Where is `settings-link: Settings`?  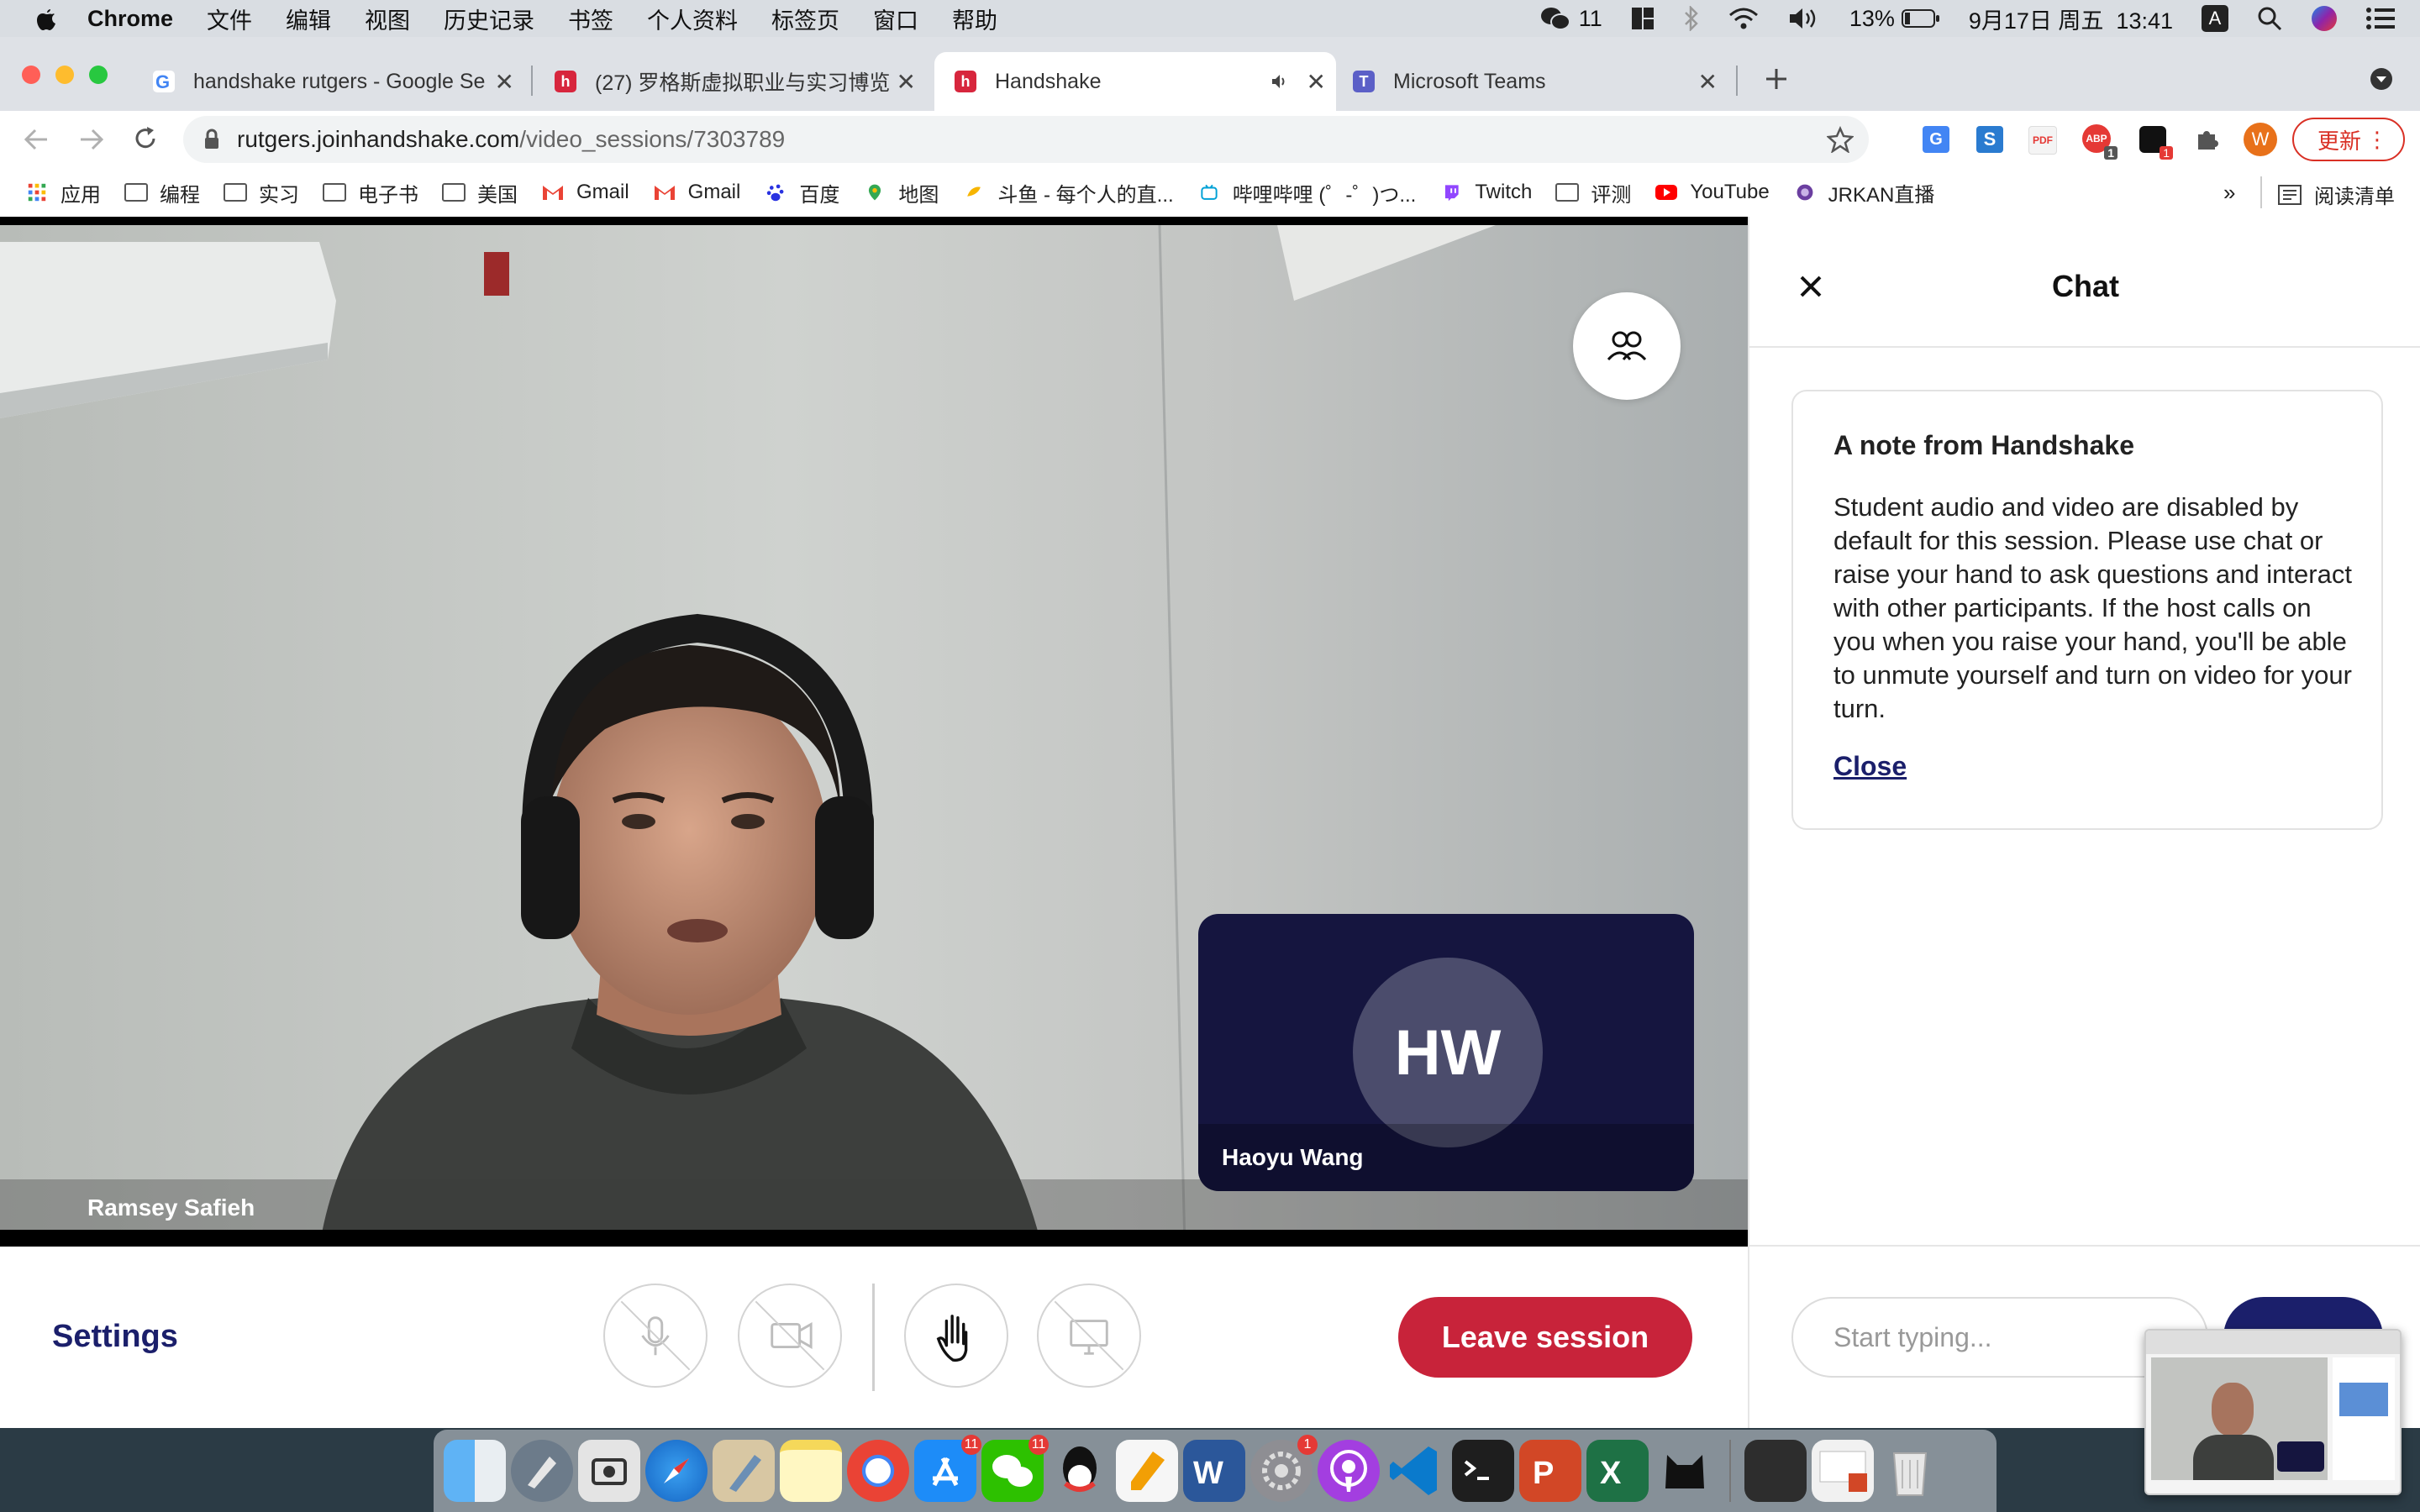
settings-link: Settings is located at coordinates (115, 1337).